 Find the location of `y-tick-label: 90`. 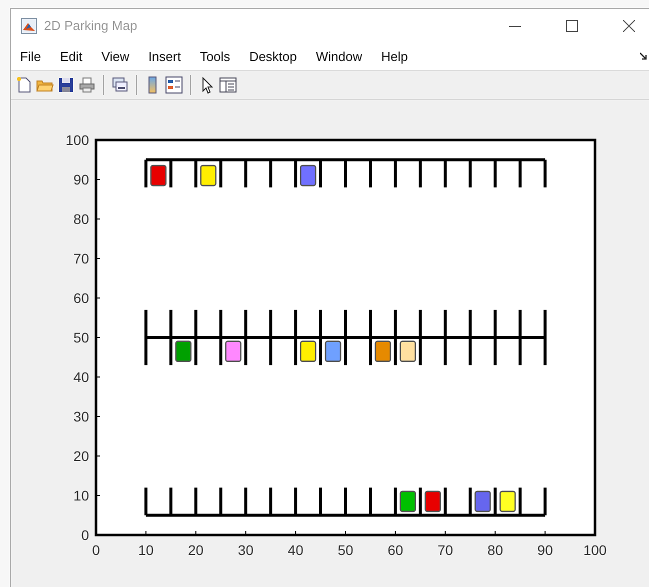

y-tick-label: 90 is located at coordinates (81, 180).